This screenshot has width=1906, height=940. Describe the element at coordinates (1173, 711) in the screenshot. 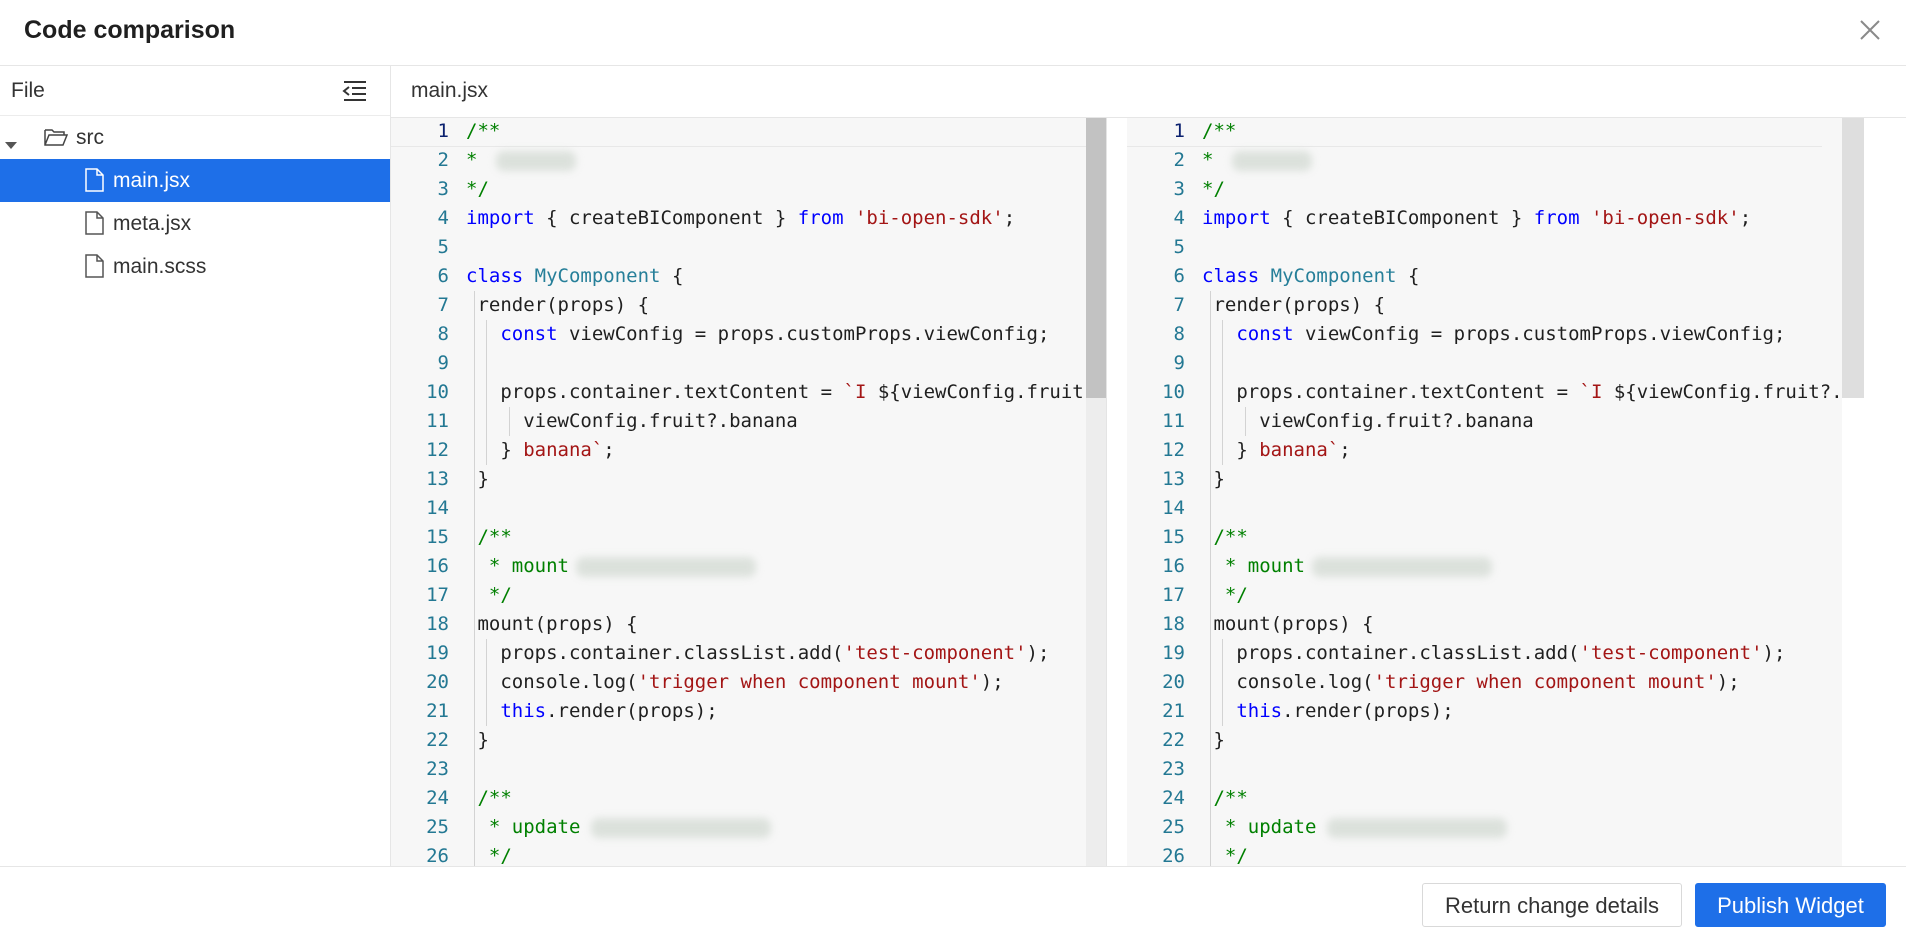

I see `line-number: 21` at that location.